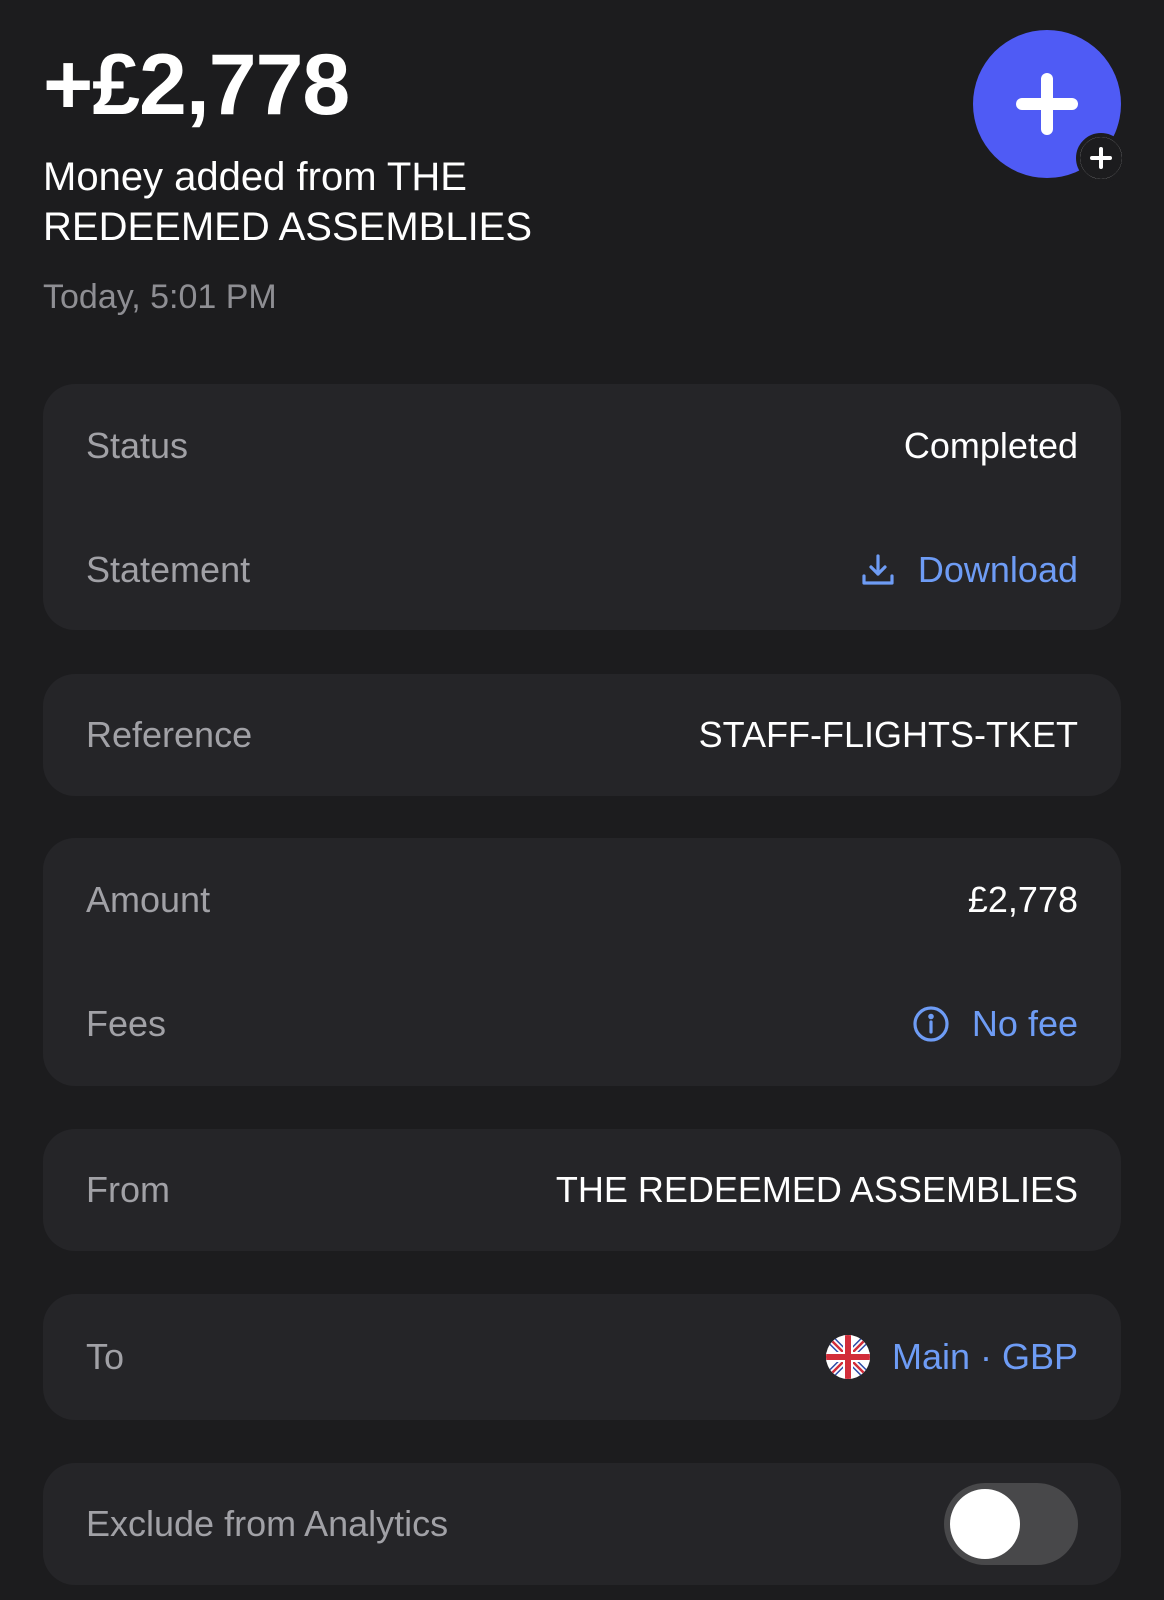  I want to click on exclude-analytics-toggle, so click(1011, 1524).